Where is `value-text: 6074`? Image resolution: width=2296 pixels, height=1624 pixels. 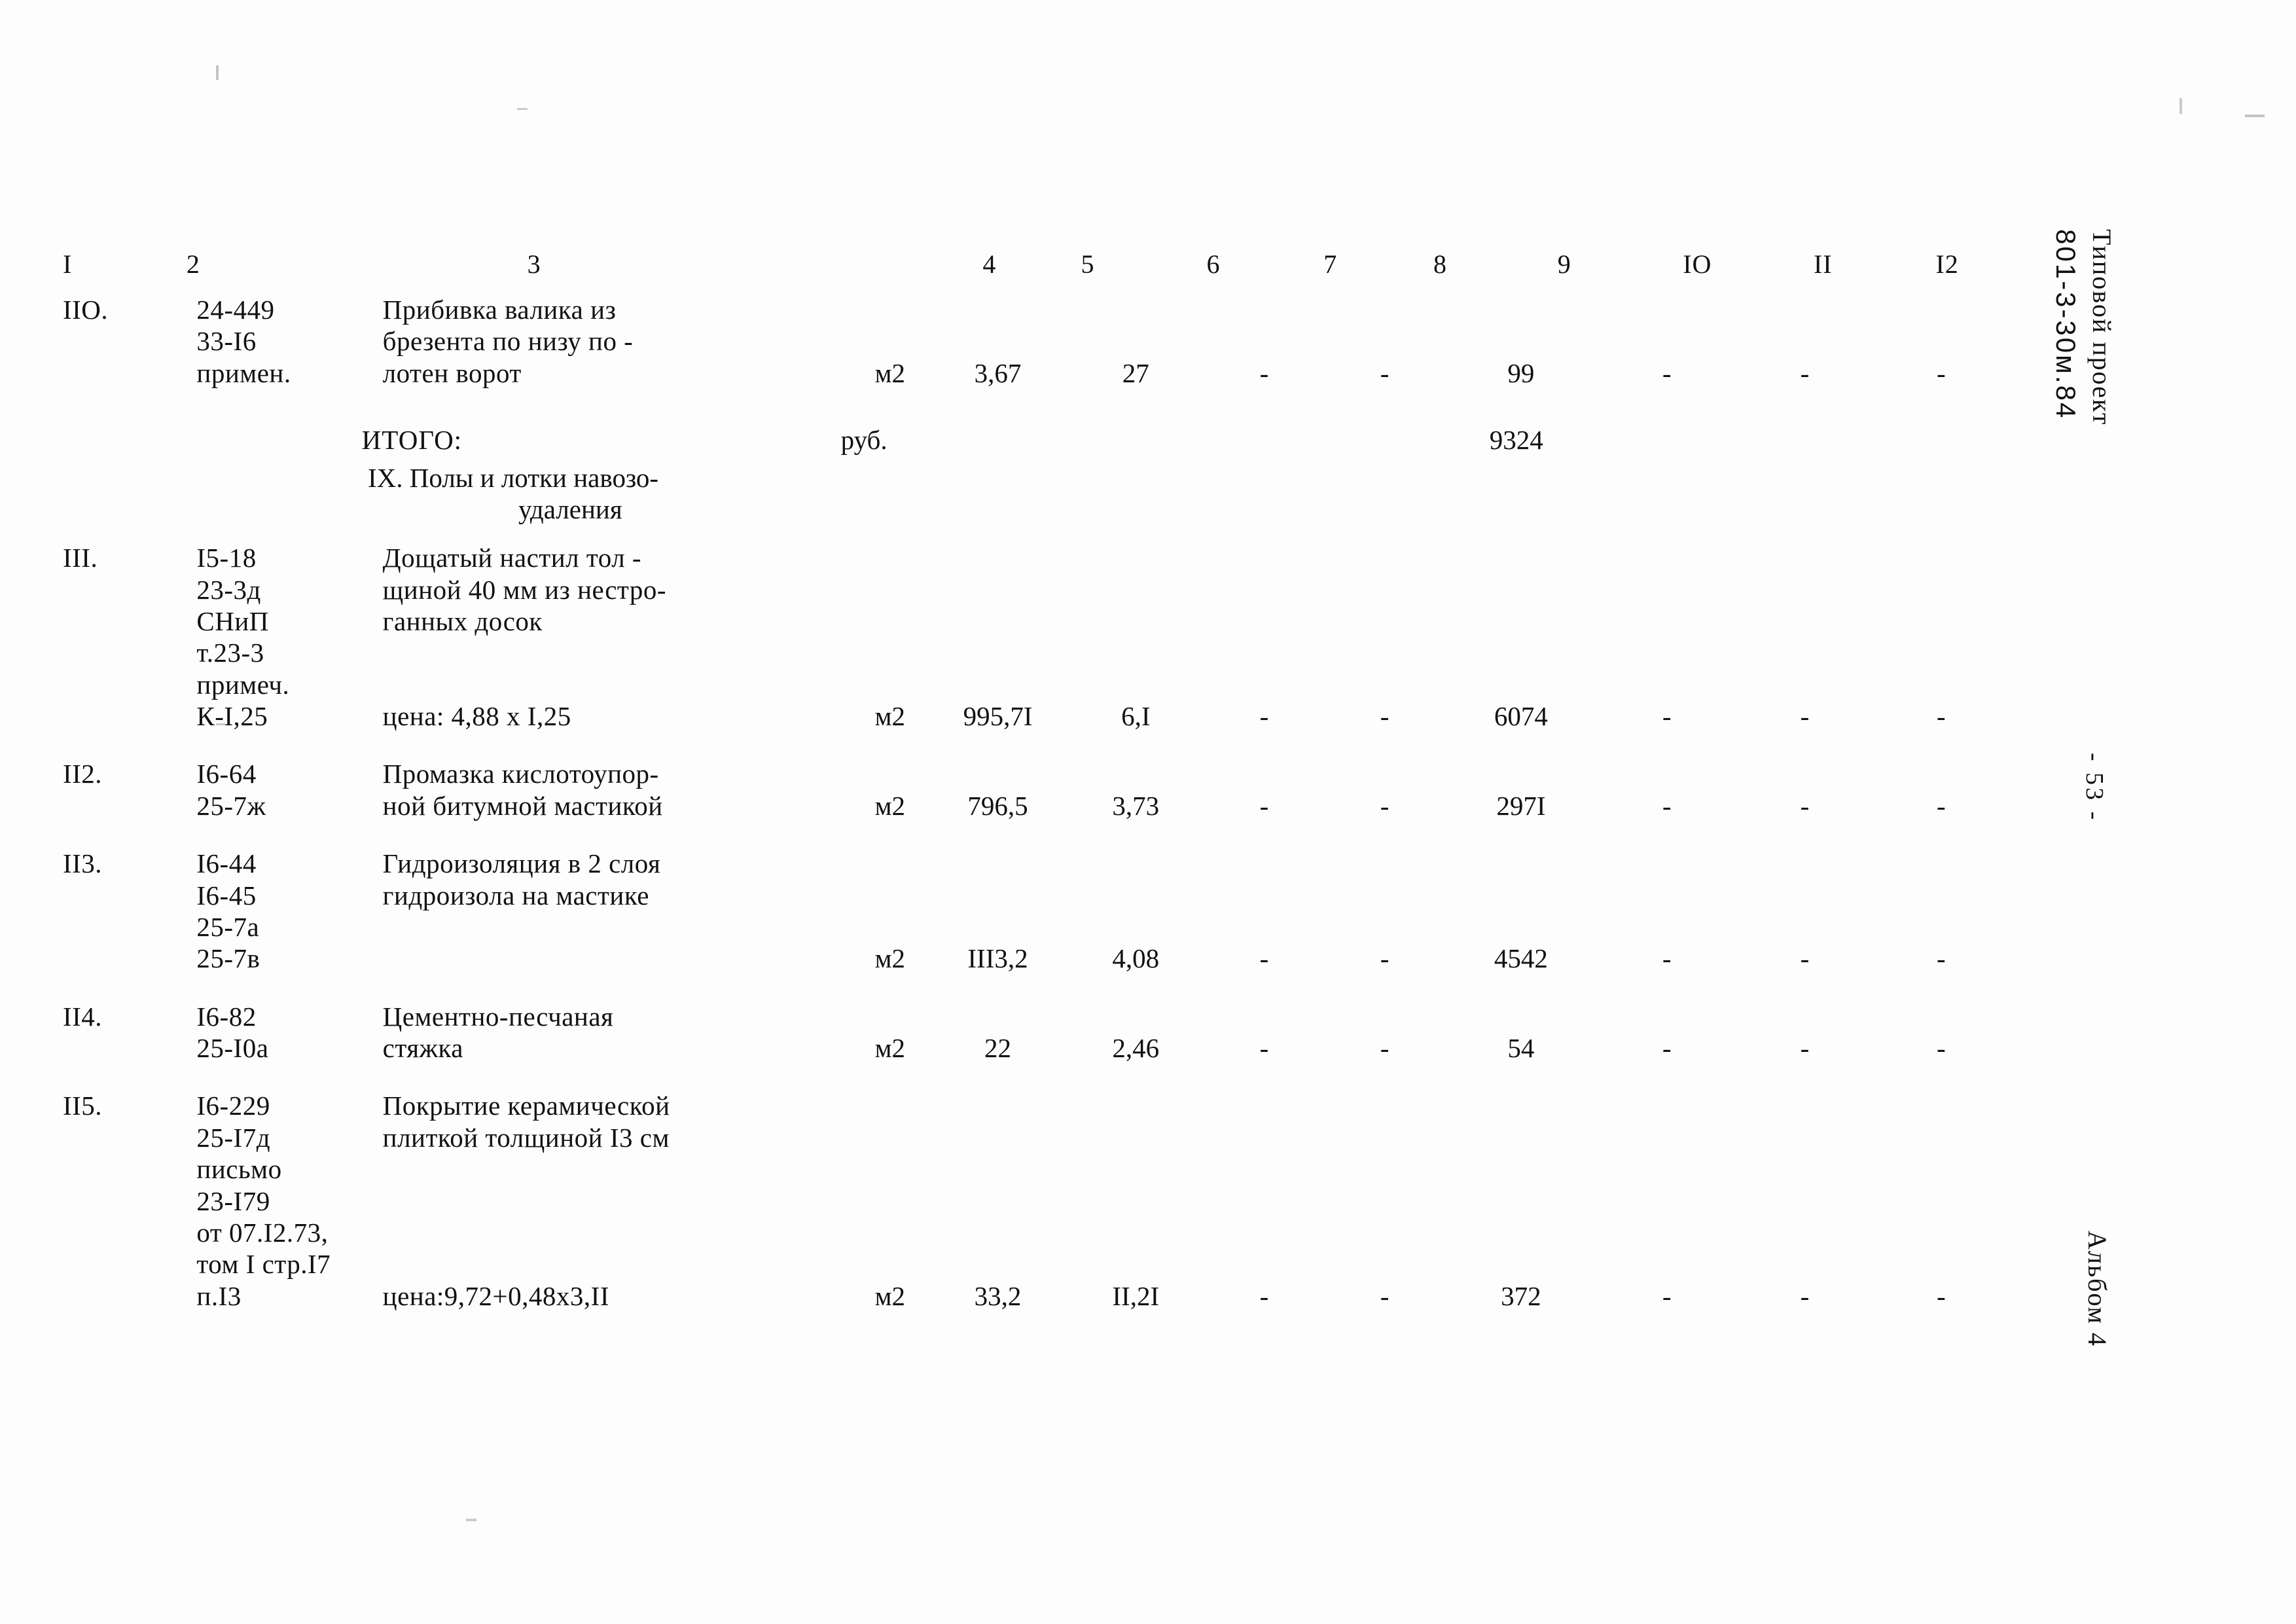 value-text: 6074 is located at coordinates (1521, 716).